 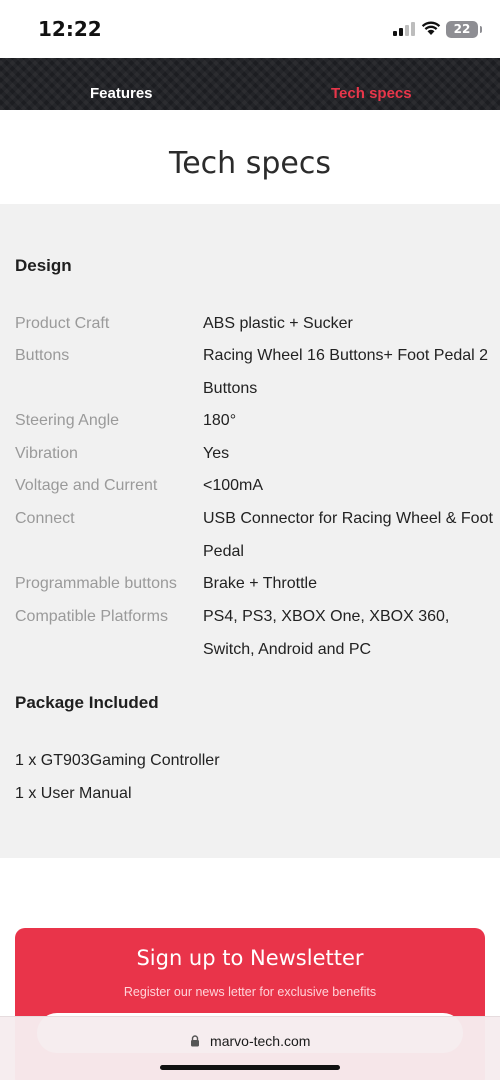 I want to click on package-item: 1 x GT903Gaming Controller, so click(x=117, y=760).